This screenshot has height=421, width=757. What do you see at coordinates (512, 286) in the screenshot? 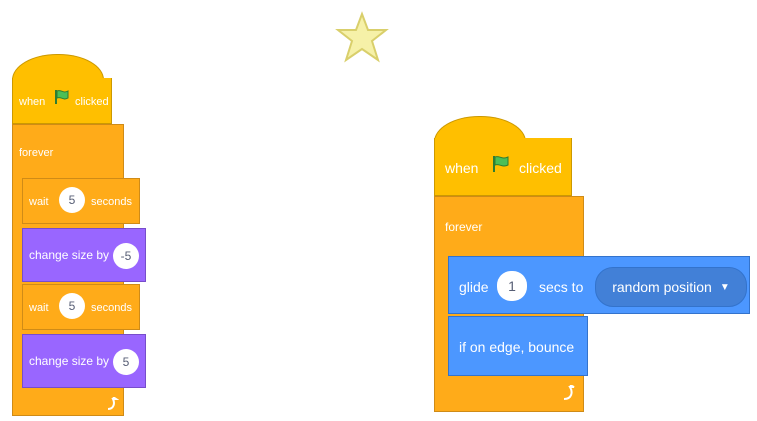
I see `glide-seconds-input: 1` at bounding box center [512, 286].